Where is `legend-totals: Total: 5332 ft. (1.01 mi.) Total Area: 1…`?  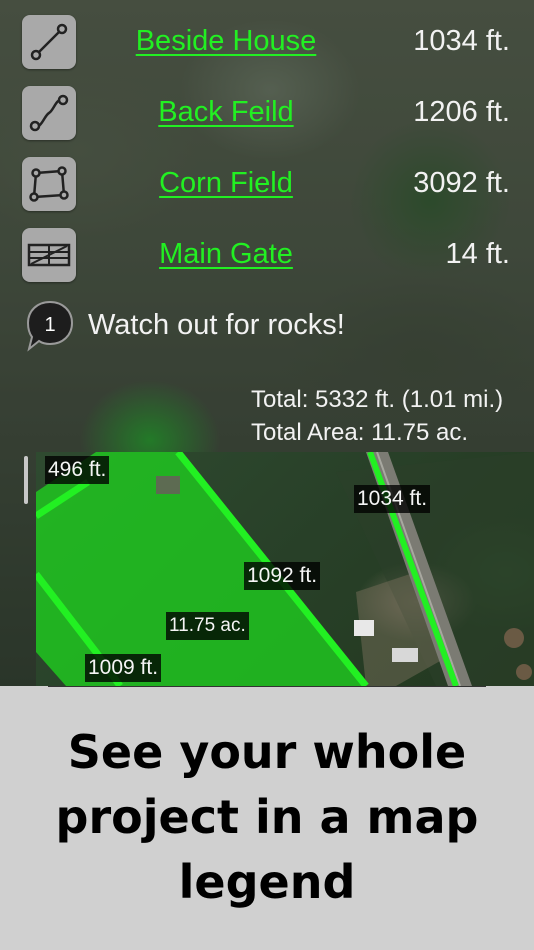 legend-totals: Total: 5332 ft. (1.01 mi.) Total Area: 1… is located at coordinates (377, 416).